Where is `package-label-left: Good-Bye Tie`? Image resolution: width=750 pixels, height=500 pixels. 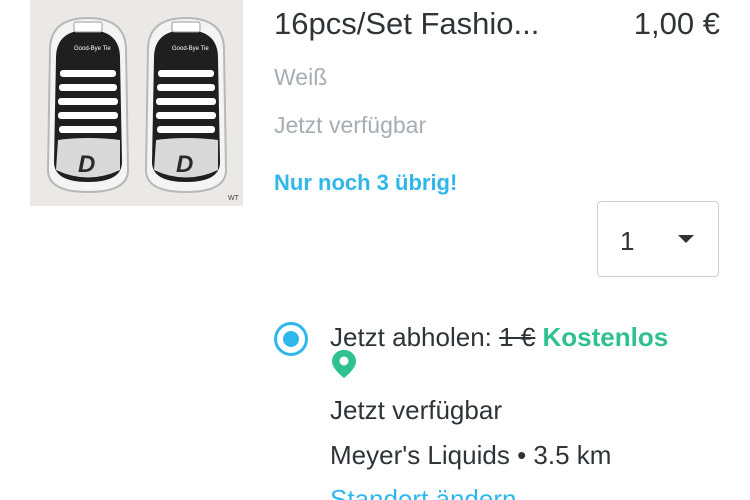 package-label-left: Good-Bye Tie is located at coordinates (92, 49).